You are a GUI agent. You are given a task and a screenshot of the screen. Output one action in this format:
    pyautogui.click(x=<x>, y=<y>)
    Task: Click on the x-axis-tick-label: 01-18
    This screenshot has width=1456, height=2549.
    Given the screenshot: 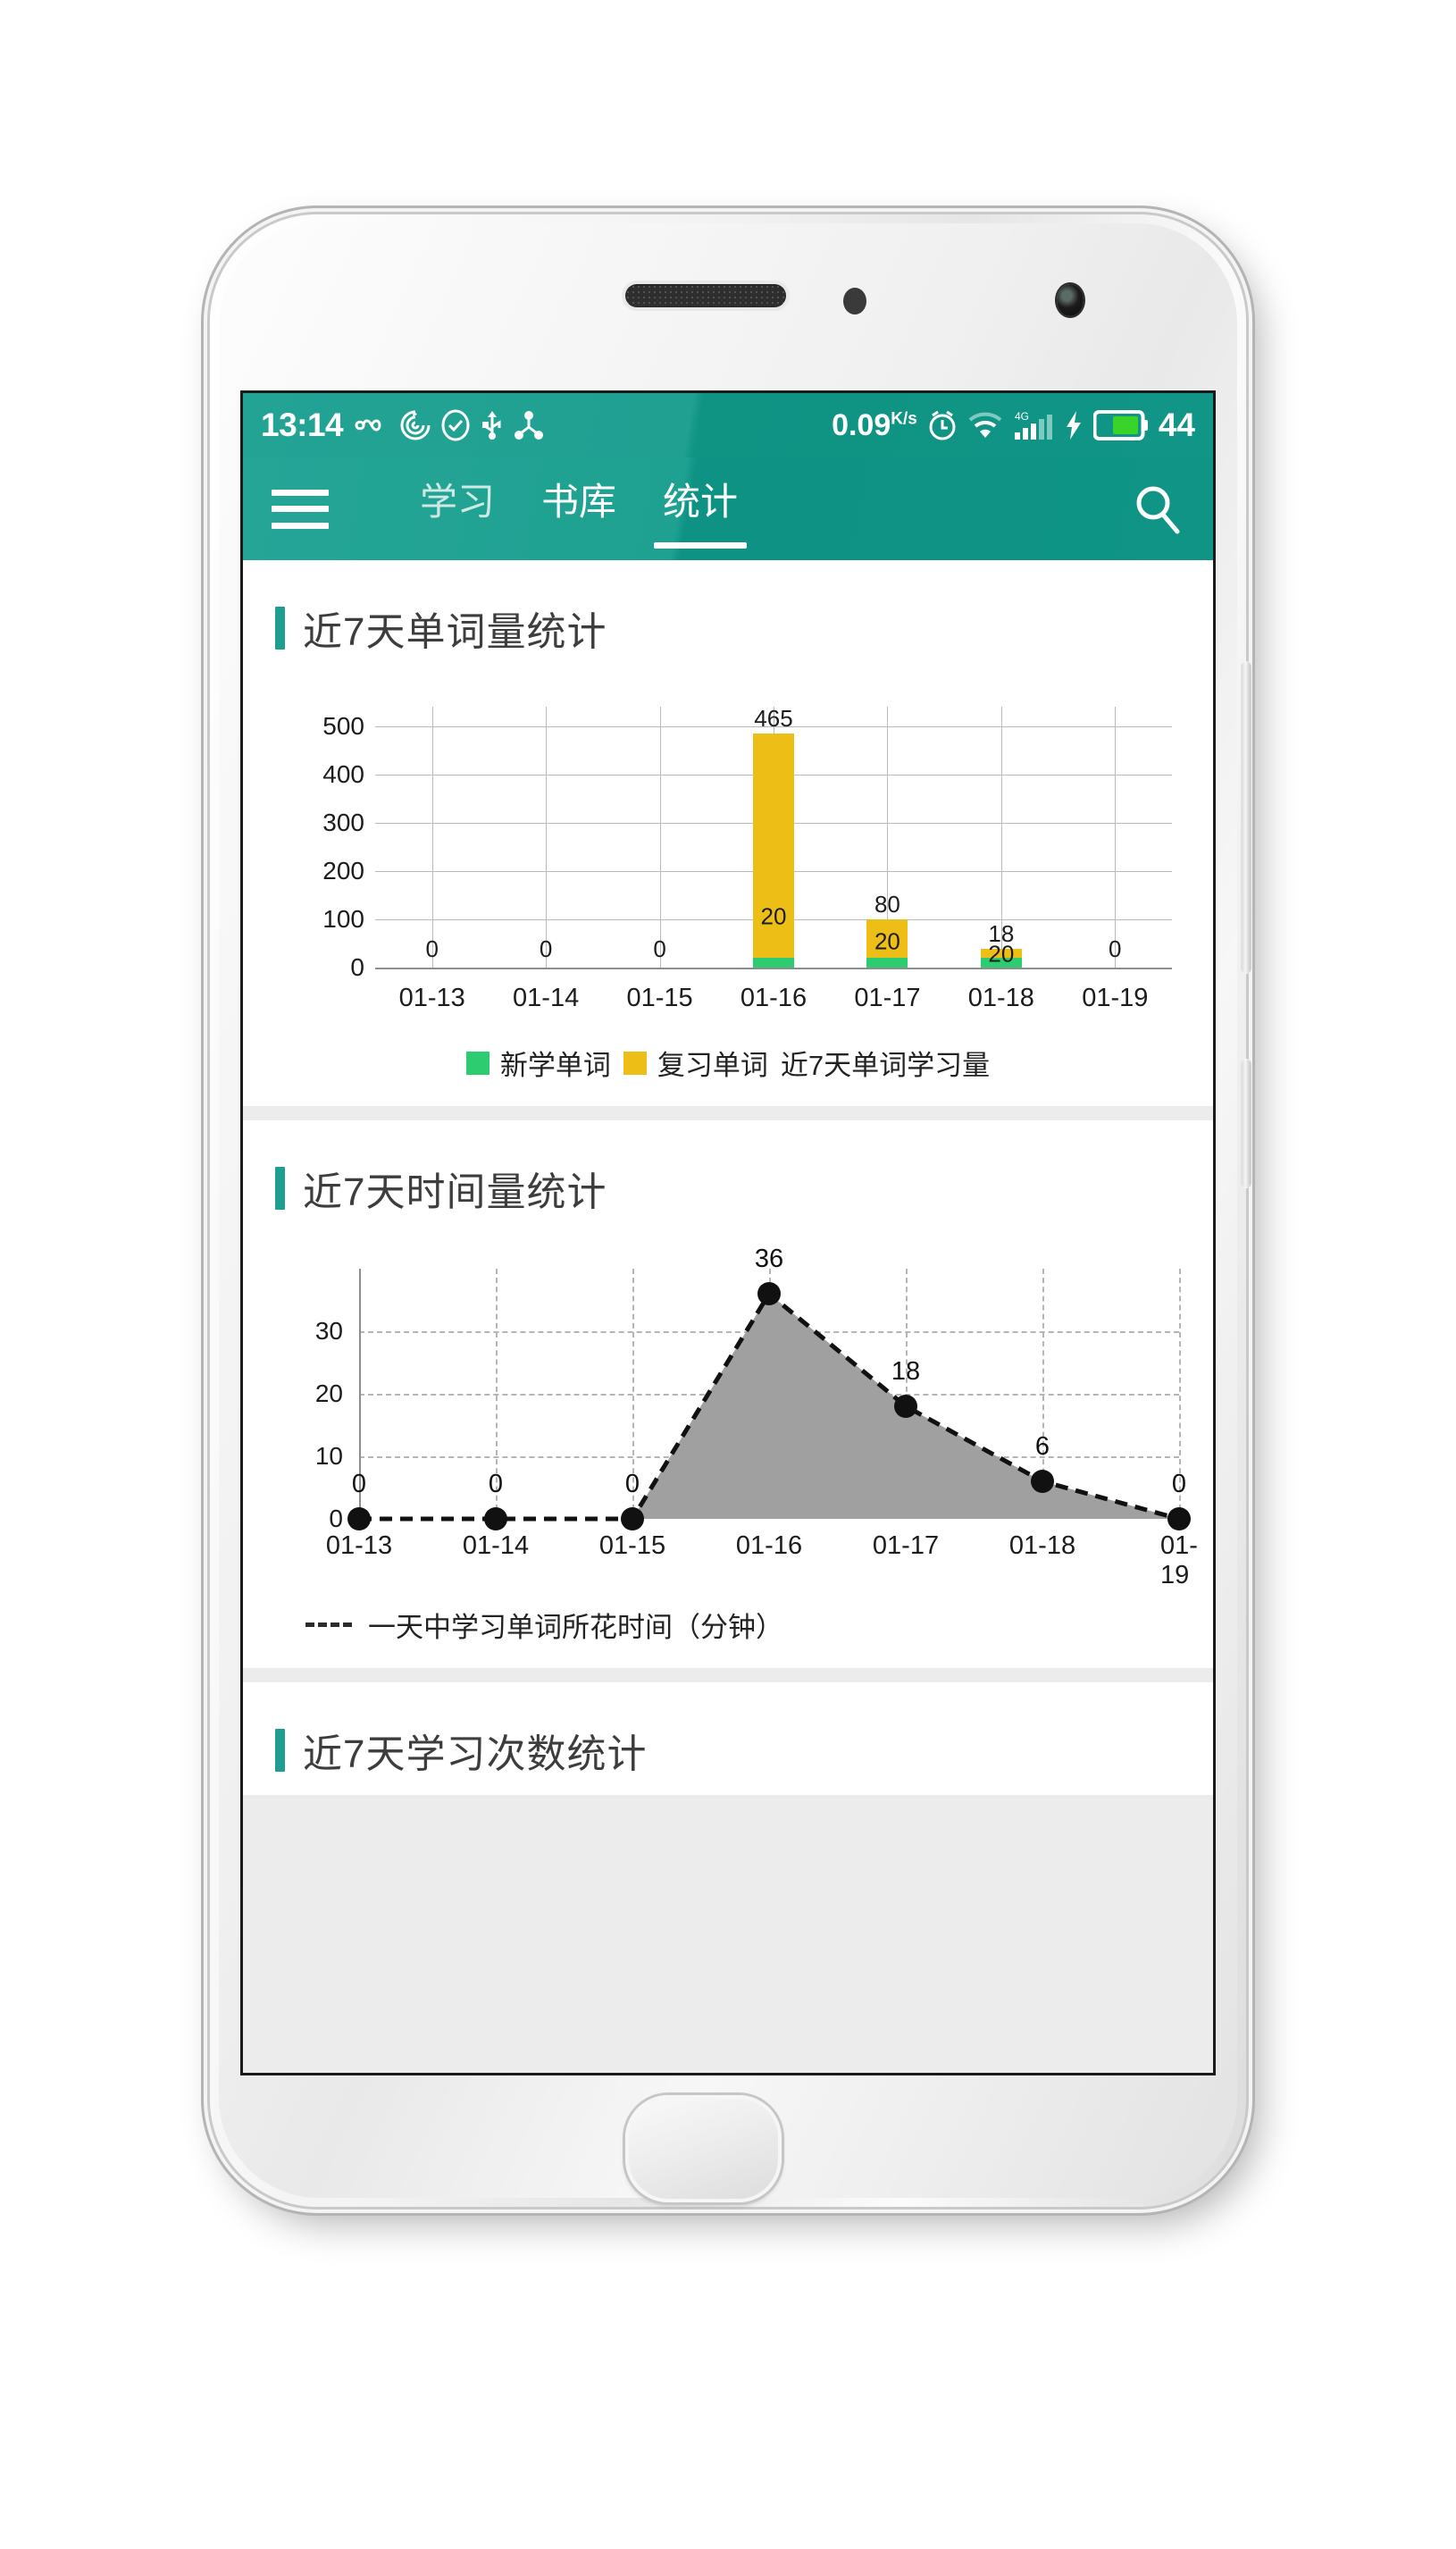 What is the action you would take?
    pyautogui.click(x=1000, y=998)
    